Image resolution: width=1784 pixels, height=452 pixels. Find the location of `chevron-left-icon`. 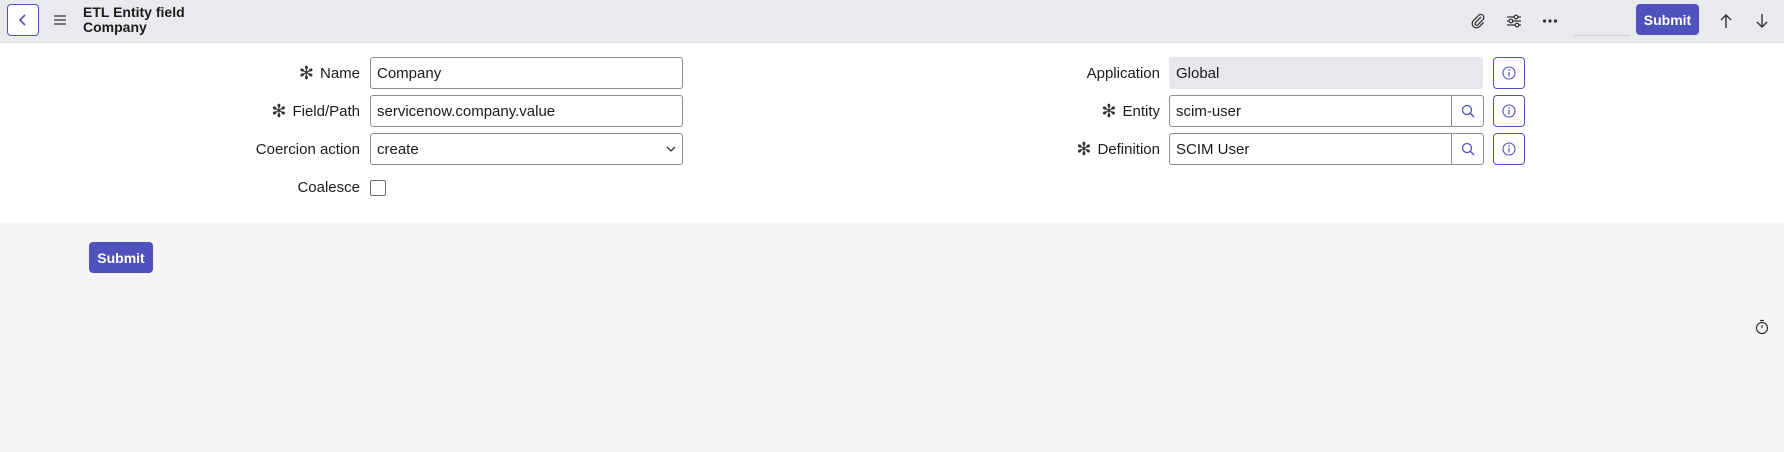

chevron-left-icon is located at coordinates (22, 20).